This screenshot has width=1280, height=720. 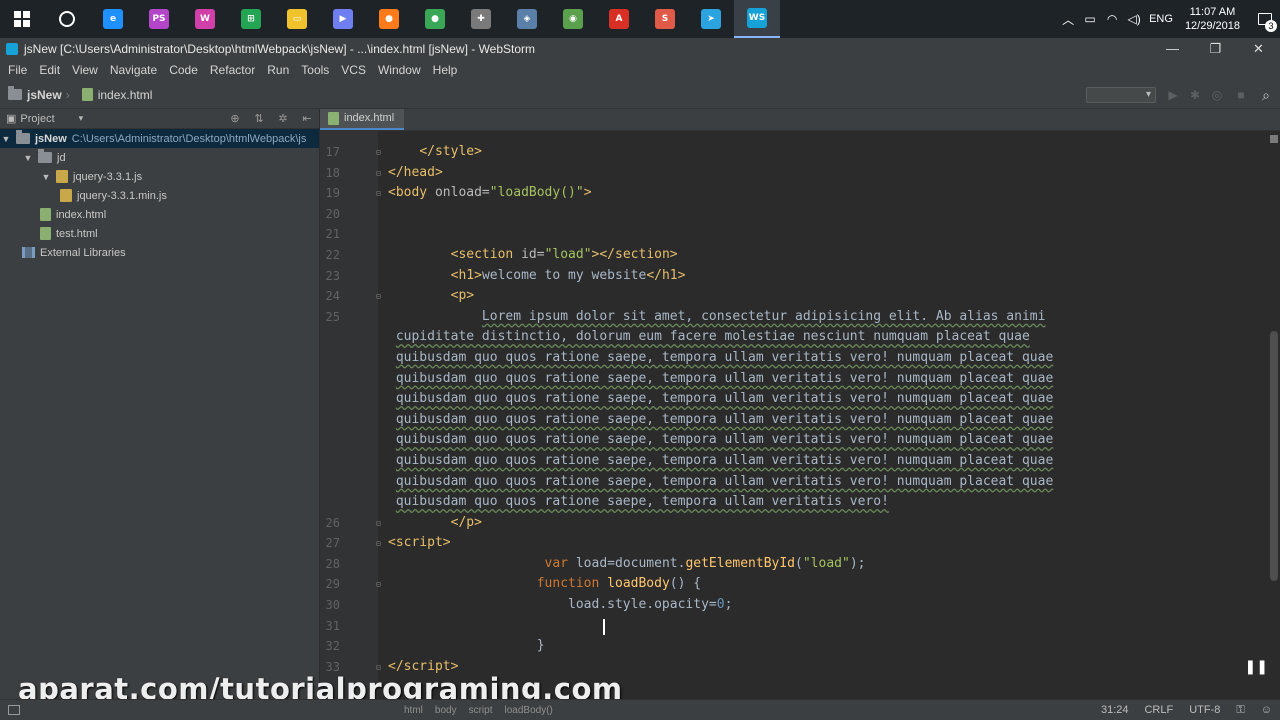 What do you see at coordinates (619, 19) in the screenshot?
I see `taskbar-app: A` at bounding box center [619, 19].